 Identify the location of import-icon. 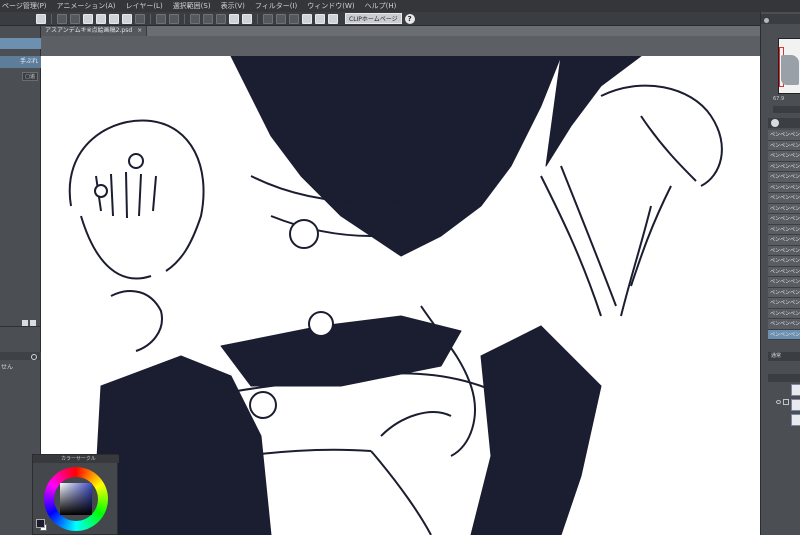
(114, 18).